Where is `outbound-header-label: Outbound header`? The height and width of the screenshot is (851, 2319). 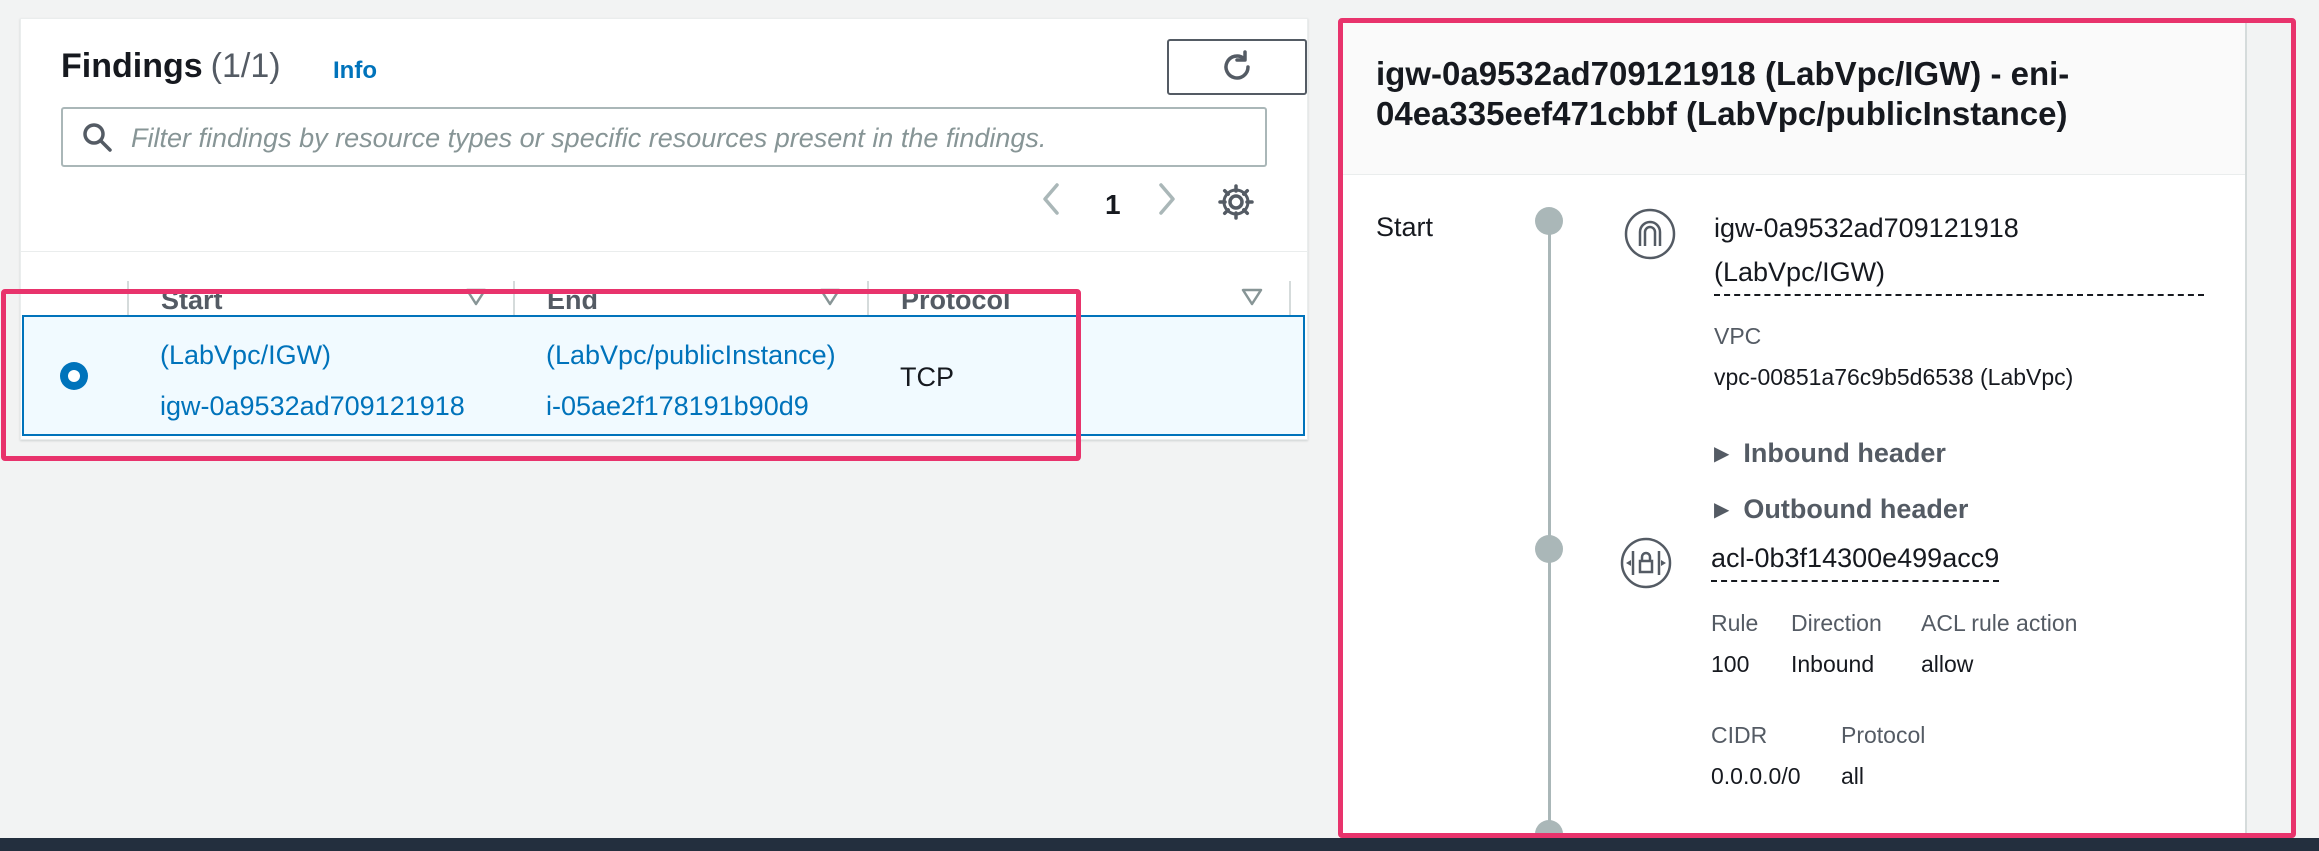
outbound-header-label: Outbound header is located at coordinates (1856, 509).